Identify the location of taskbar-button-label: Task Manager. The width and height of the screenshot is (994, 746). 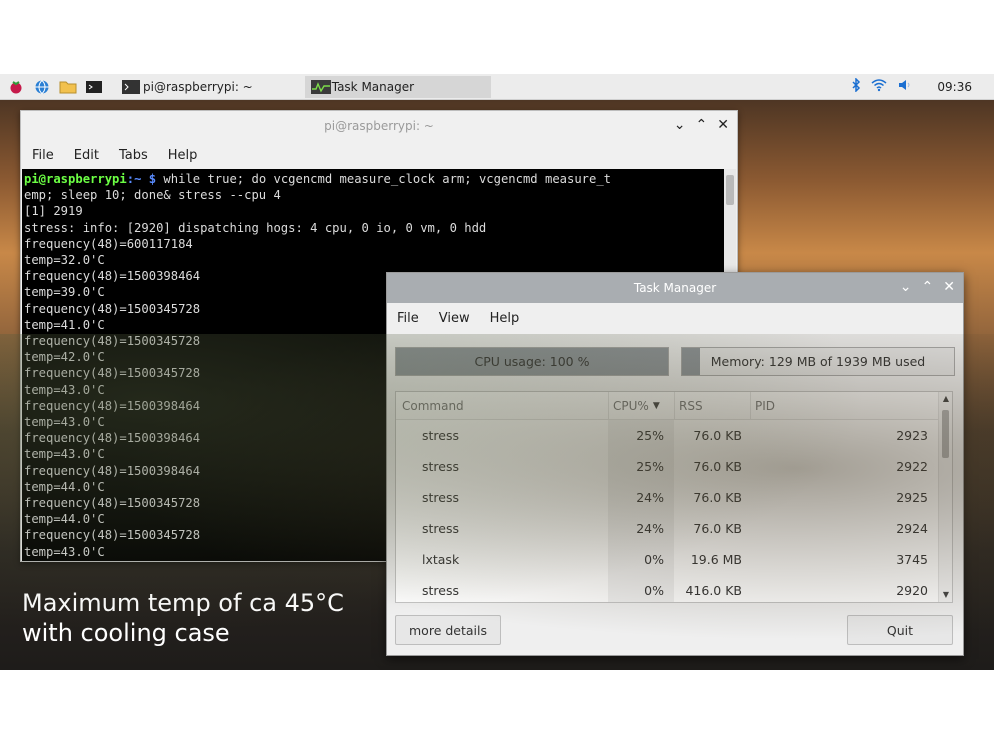
(373, 86).